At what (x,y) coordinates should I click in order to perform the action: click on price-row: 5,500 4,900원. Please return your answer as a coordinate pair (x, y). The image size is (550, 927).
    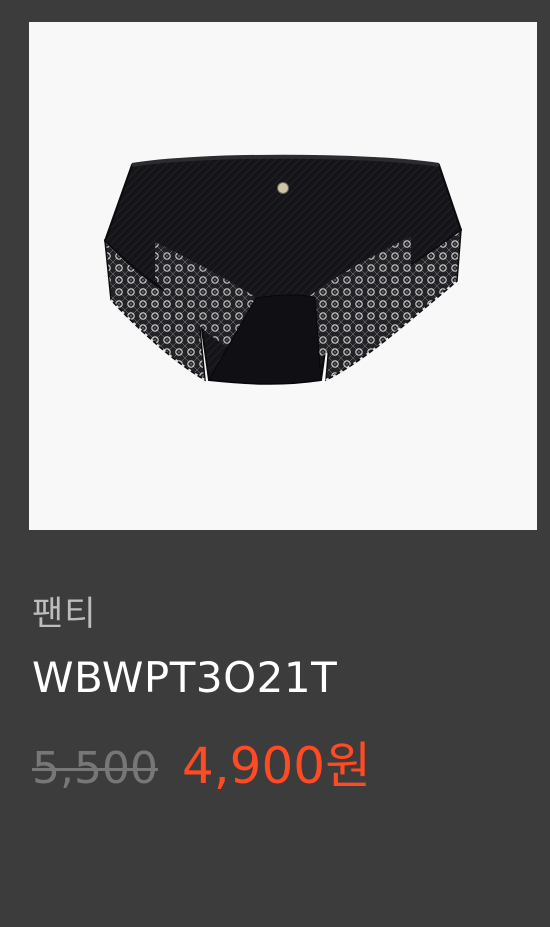
    Looking at the image, I should click on (201, 766).